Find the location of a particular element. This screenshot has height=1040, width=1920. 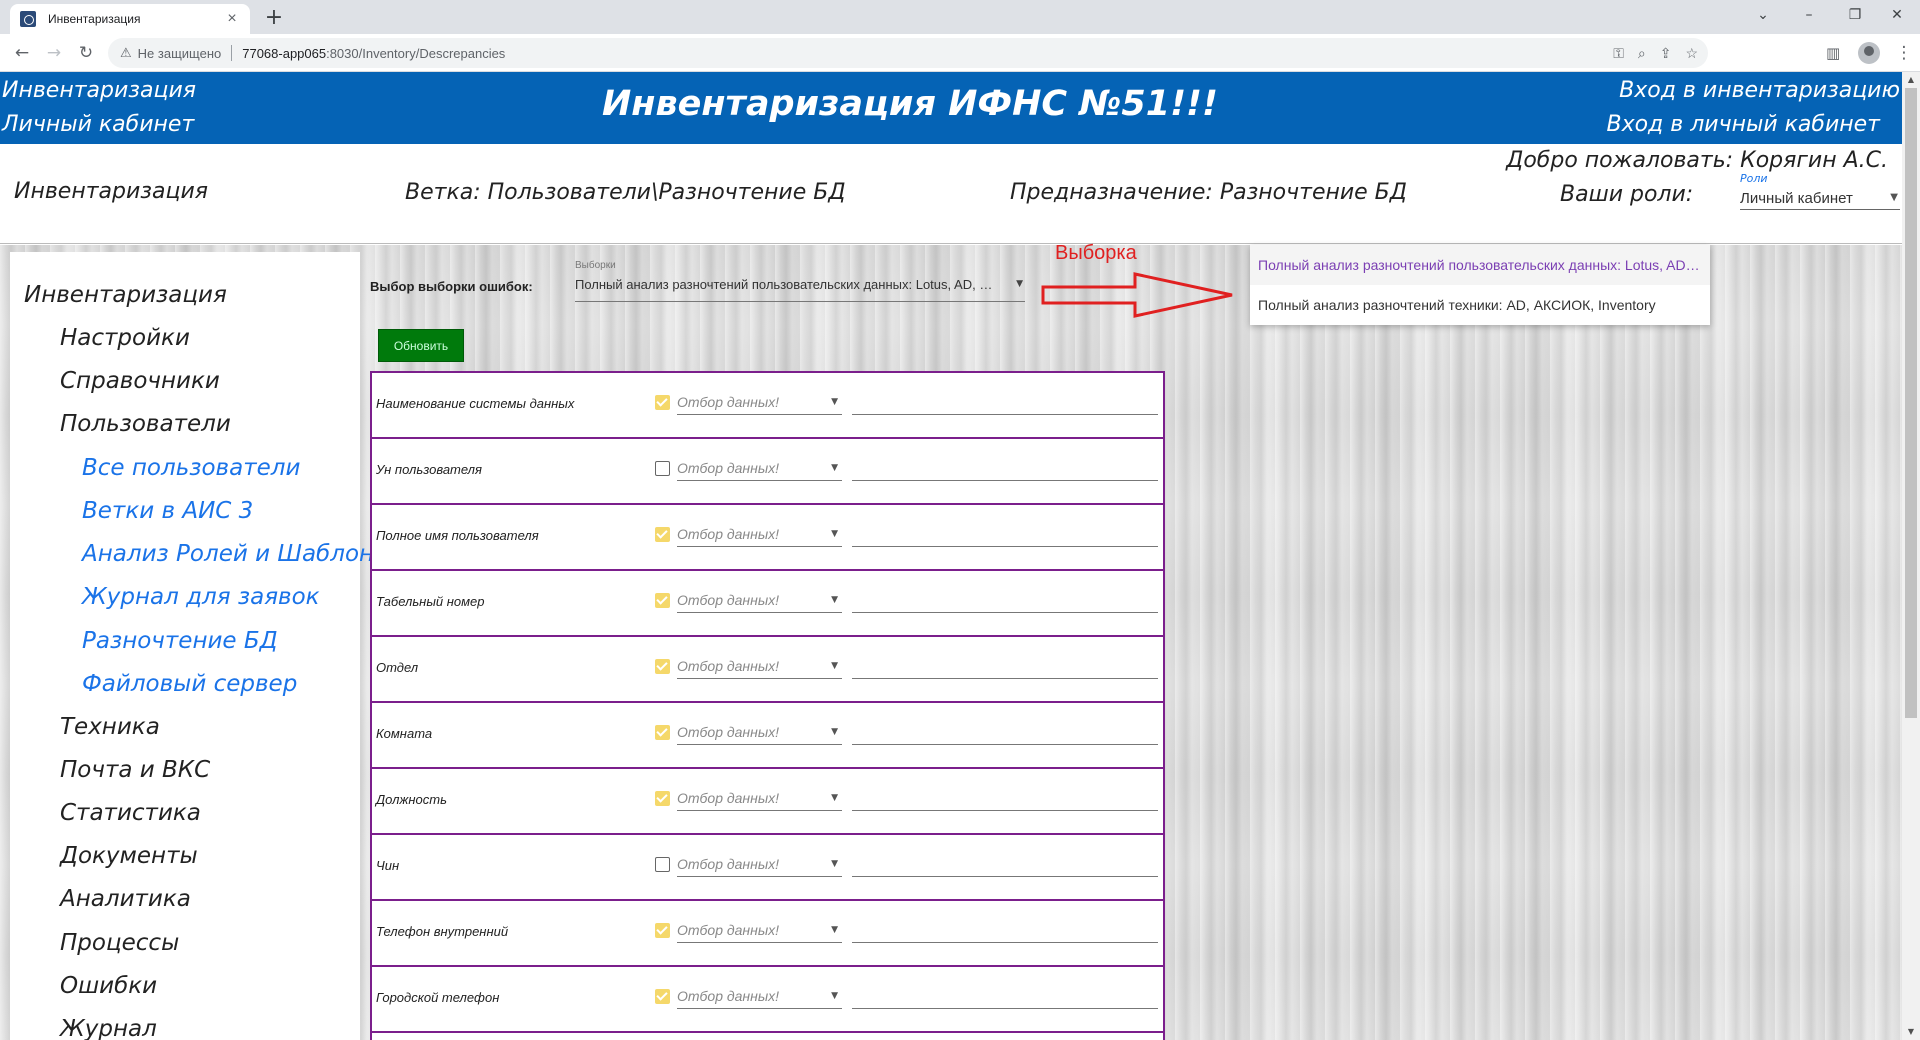

sidebar-item-hardware: Техника is located at coordinates (110, 727).